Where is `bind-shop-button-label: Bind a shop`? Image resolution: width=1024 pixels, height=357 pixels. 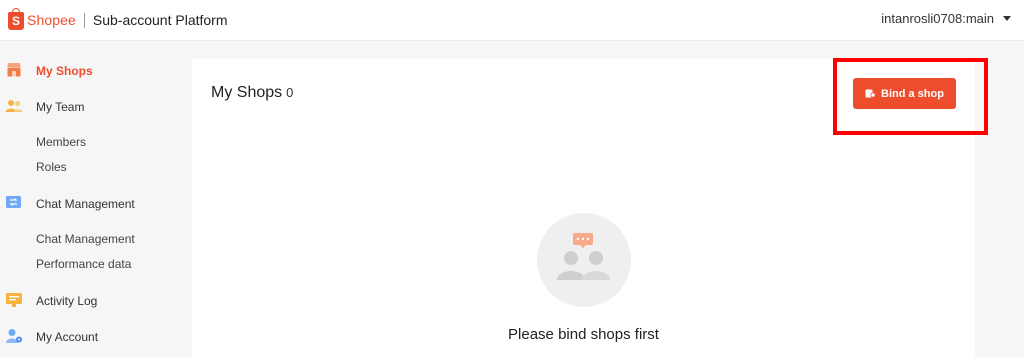 bind-shop-button-label: Bind a shop is located at coordinates (912, 93).